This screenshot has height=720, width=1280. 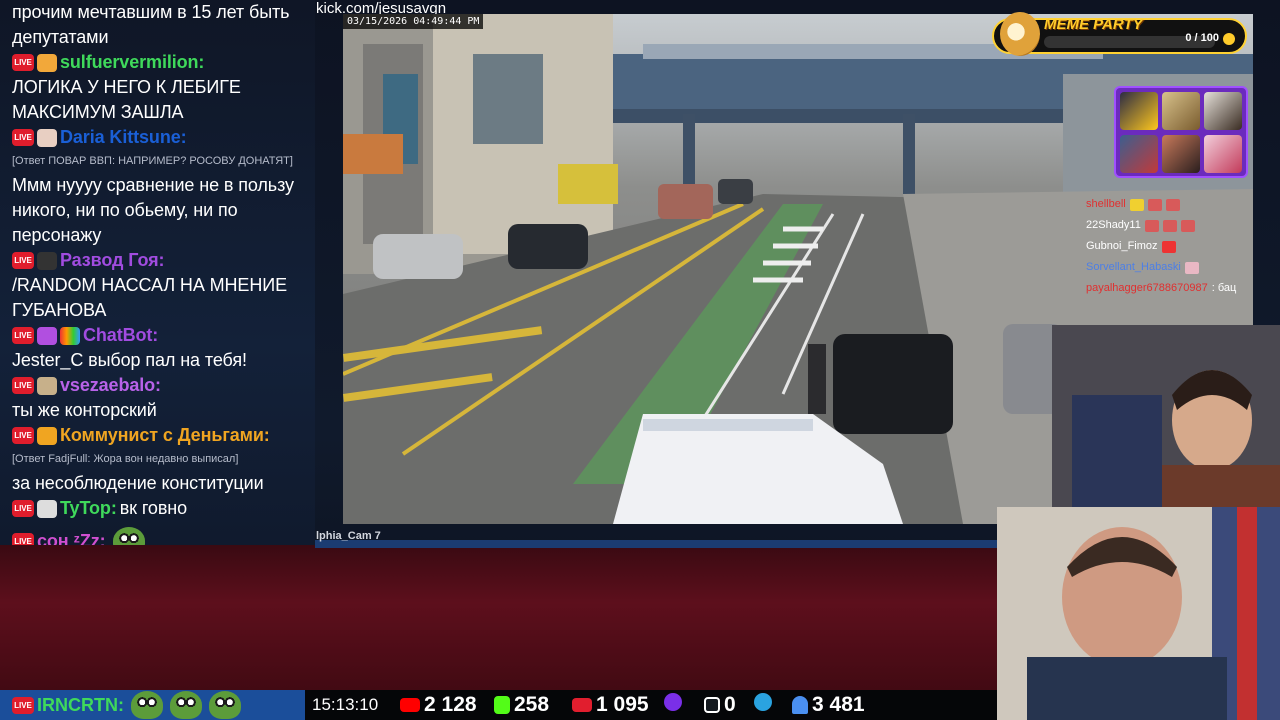 I want to click on rutube-viewers: 0, so click(x=720, y=705).